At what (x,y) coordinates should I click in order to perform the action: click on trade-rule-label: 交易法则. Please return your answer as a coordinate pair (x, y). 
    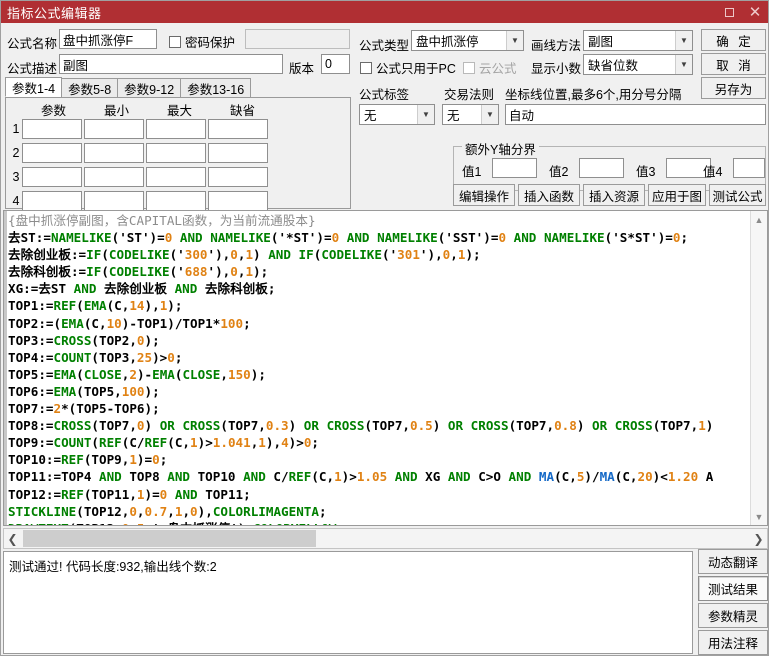
    Looking at the image, I should click on (469, 95).